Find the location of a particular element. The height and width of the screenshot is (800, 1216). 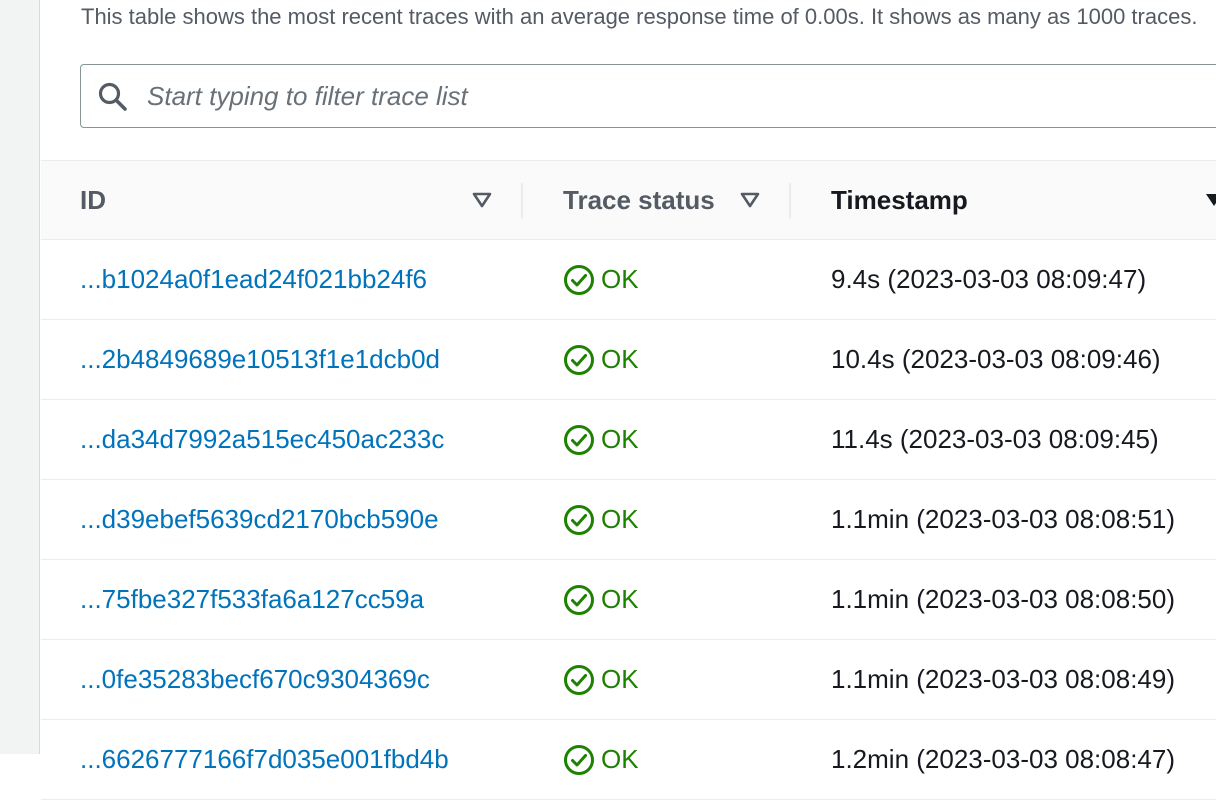

trace-id-link: ...da34d7992a515ec450ac233c is located at coordinates (262, 439).